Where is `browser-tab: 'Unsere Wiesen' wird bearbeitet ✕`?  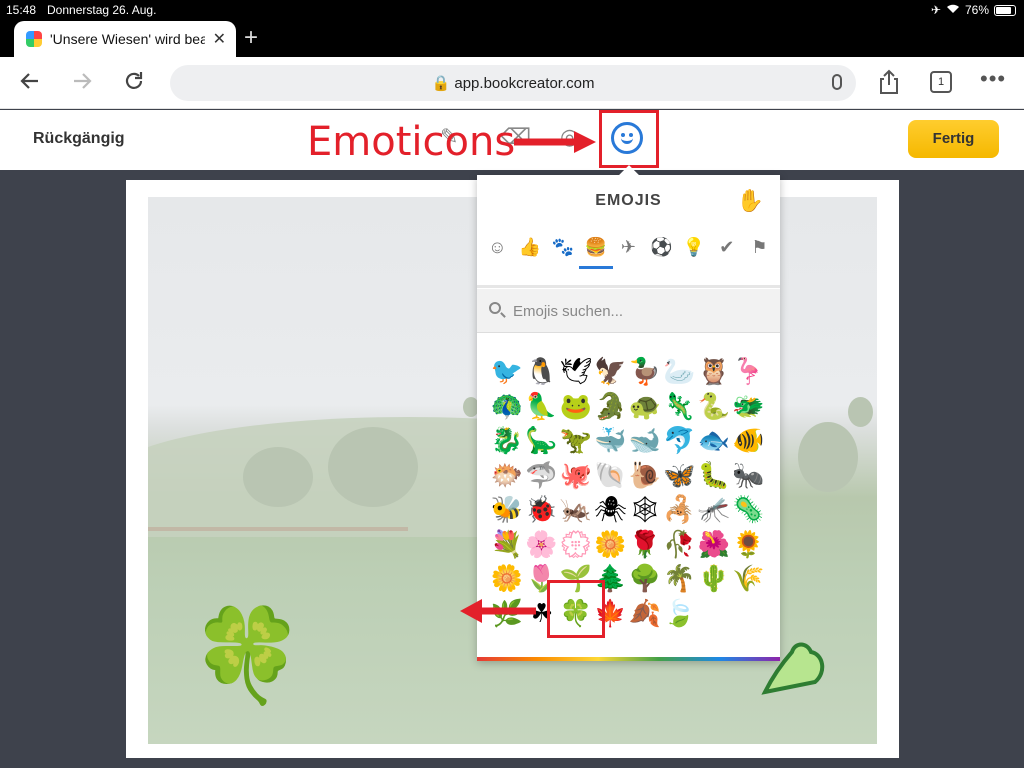
browser-tab: 'Unsere Wiesen' wird bearbeitet ✕ is located at coordinates (125, 39).